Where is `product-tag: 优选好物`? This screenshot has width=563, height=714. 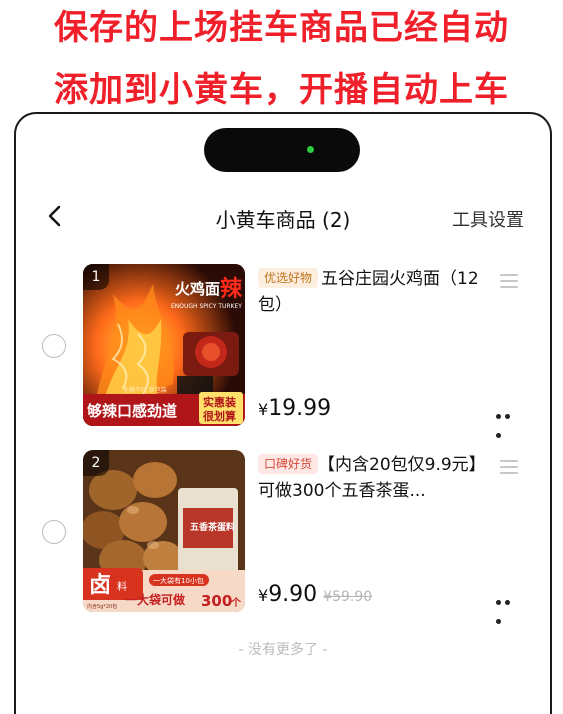
product-tag: 优选好物 is located at coordinates (288, 278).